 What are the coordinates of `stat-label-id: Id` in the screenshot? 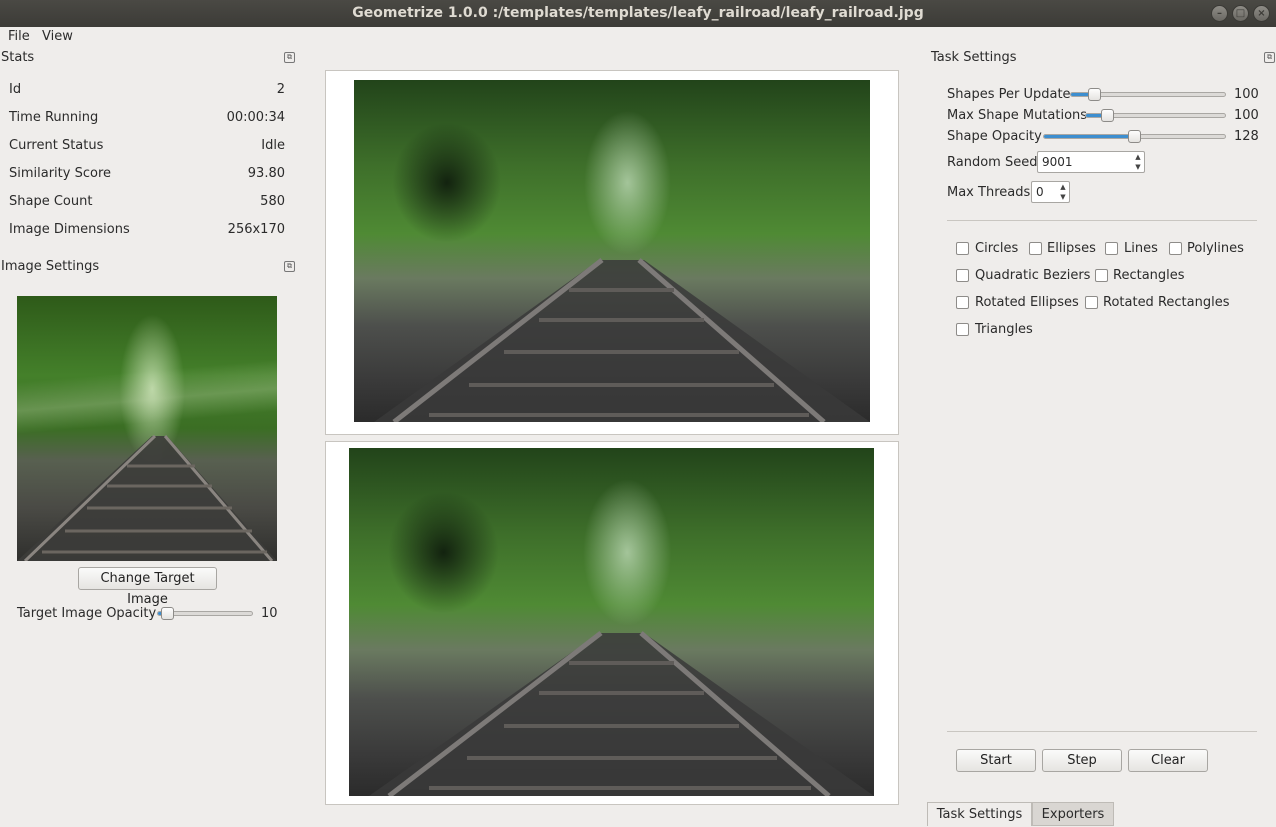 It's located at (15, 89).